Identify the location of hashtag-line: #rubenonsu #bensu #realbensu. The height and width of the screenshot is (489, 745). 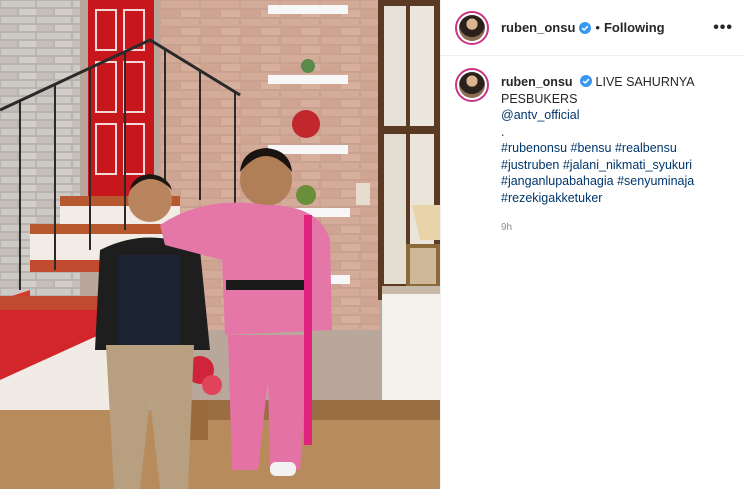
(617, 148).